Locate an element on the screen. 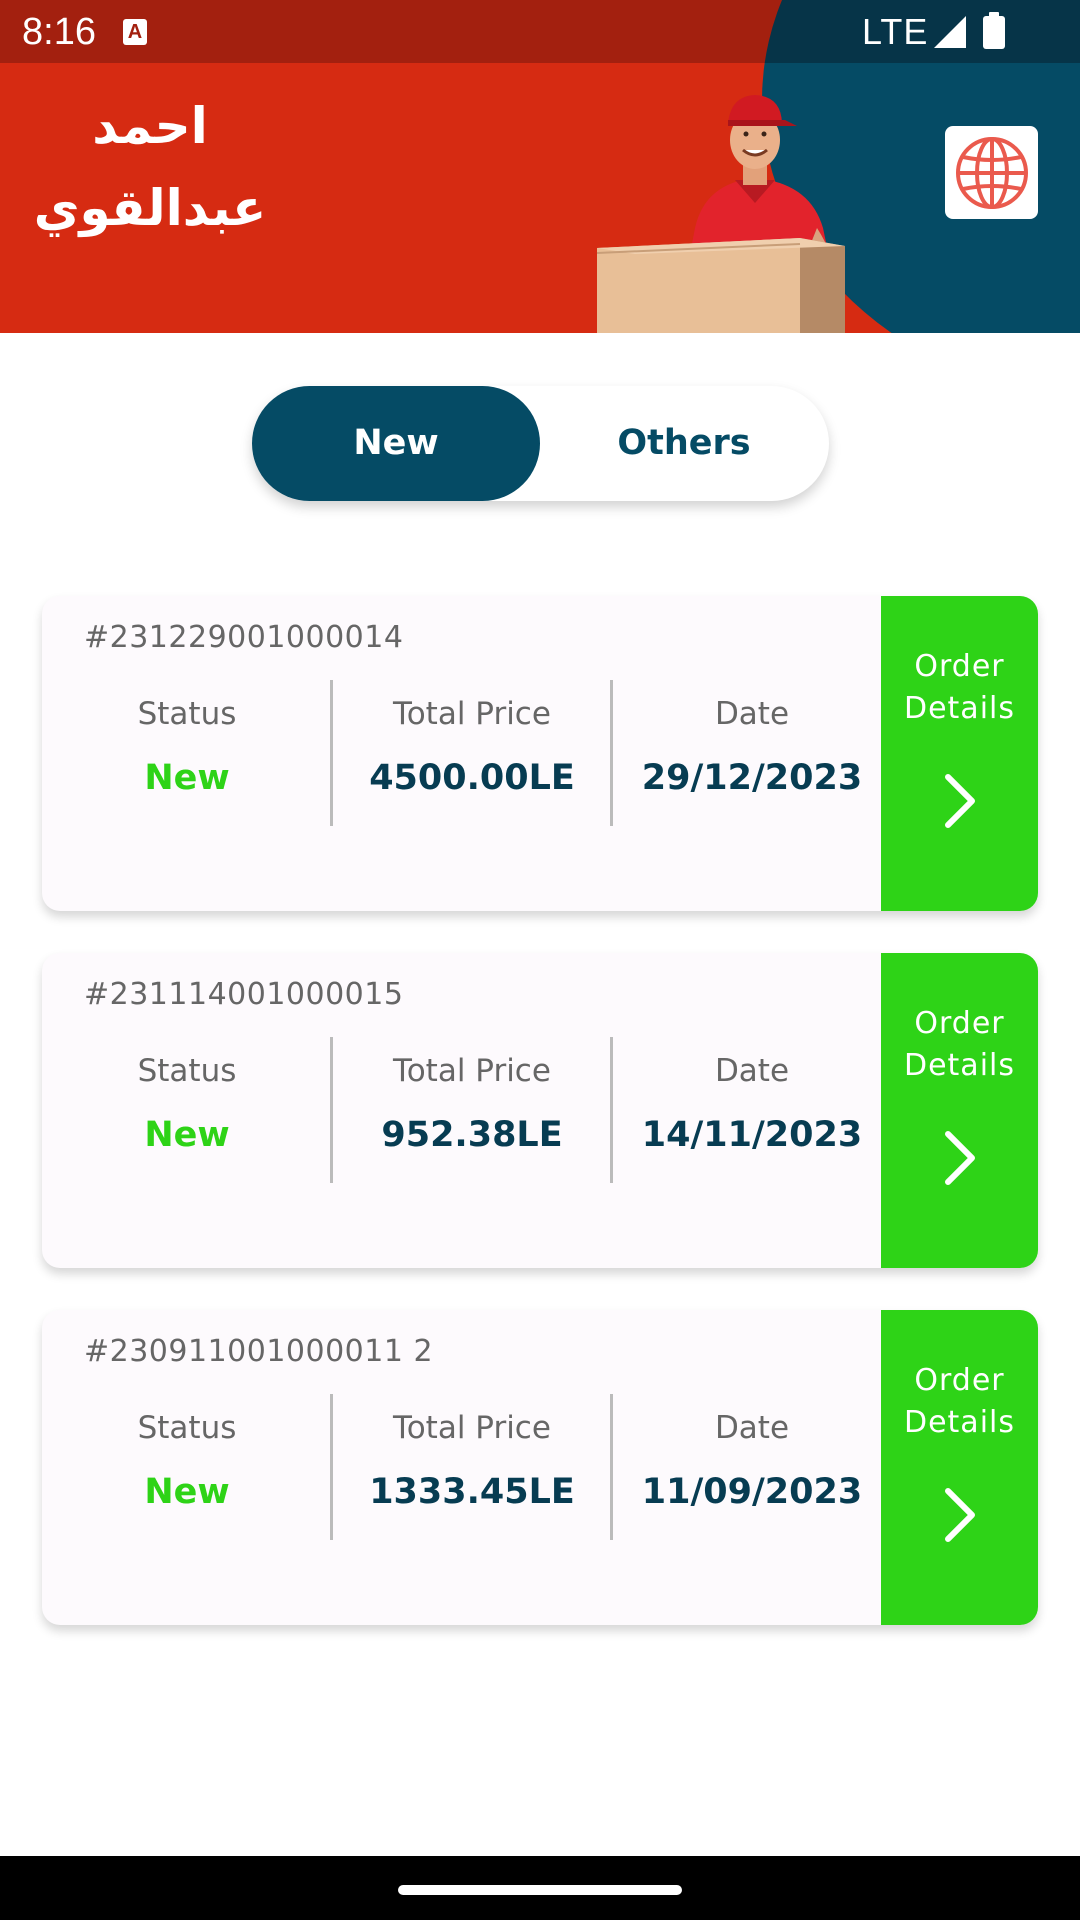 This screenshot has height=1920, width=1080. courier-illustration is located at coordinates (720, 214).